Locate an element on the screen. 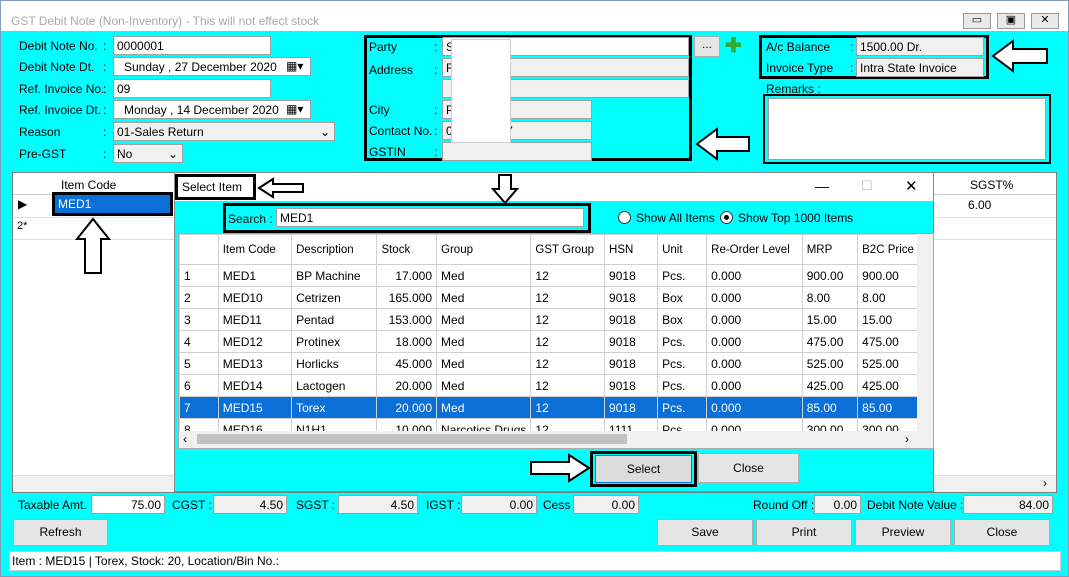 This screenshot has width=1069, height=577. refresh-button: Refresh is located at coordinates (60, 532).